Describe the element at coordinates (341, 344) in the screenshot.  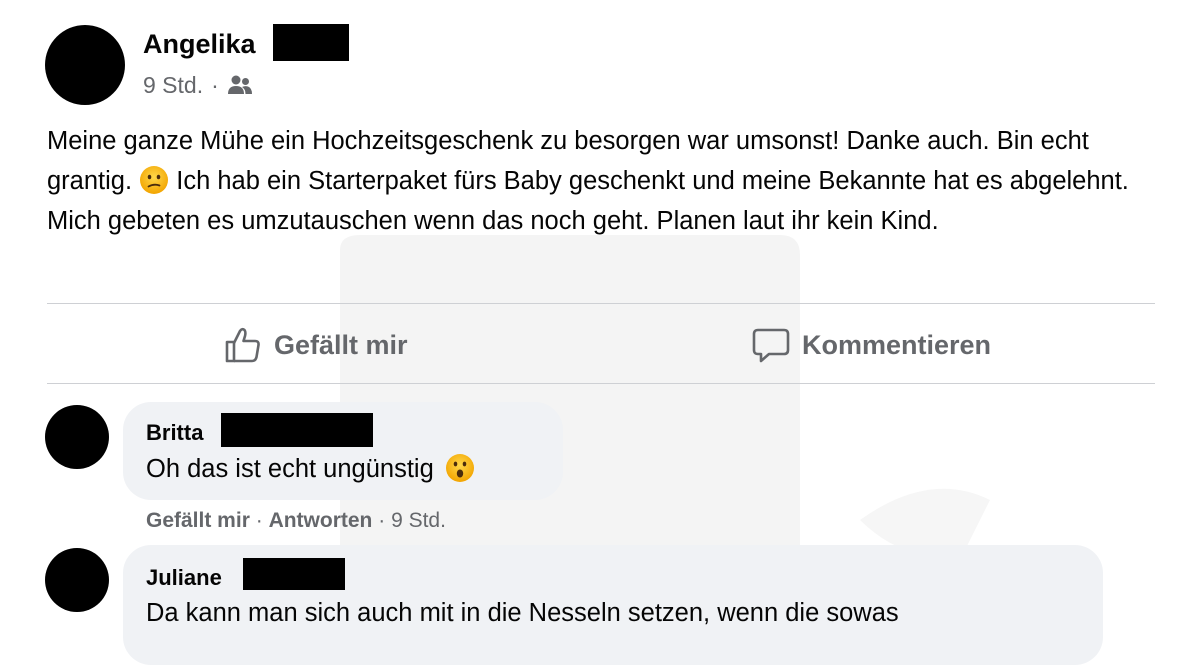
I see `like-button-label: Gefällt mir` at that location.